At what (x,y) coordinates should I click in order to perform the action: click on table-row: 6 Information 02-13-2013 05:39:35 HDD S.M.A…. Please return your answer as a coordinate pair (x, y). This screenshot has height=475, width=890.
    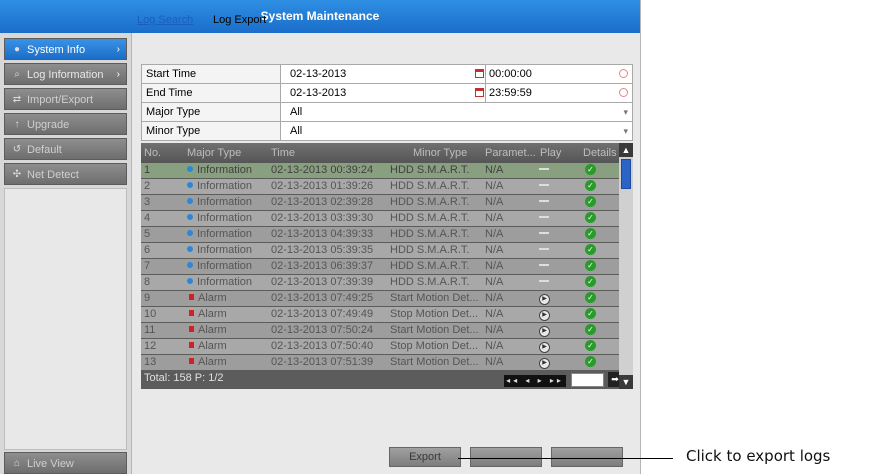
    Looking at the image, I should click on (380, 251).